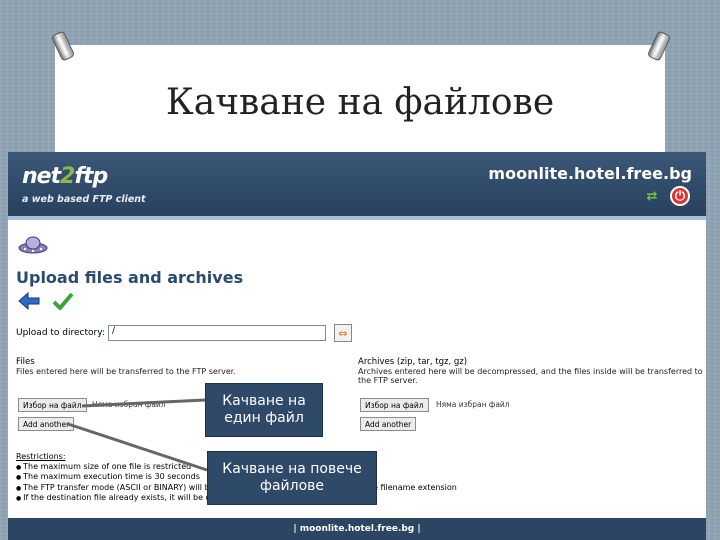  I want to click on callout-multiple-files: Качване на повече файлове, so click(292, 478).